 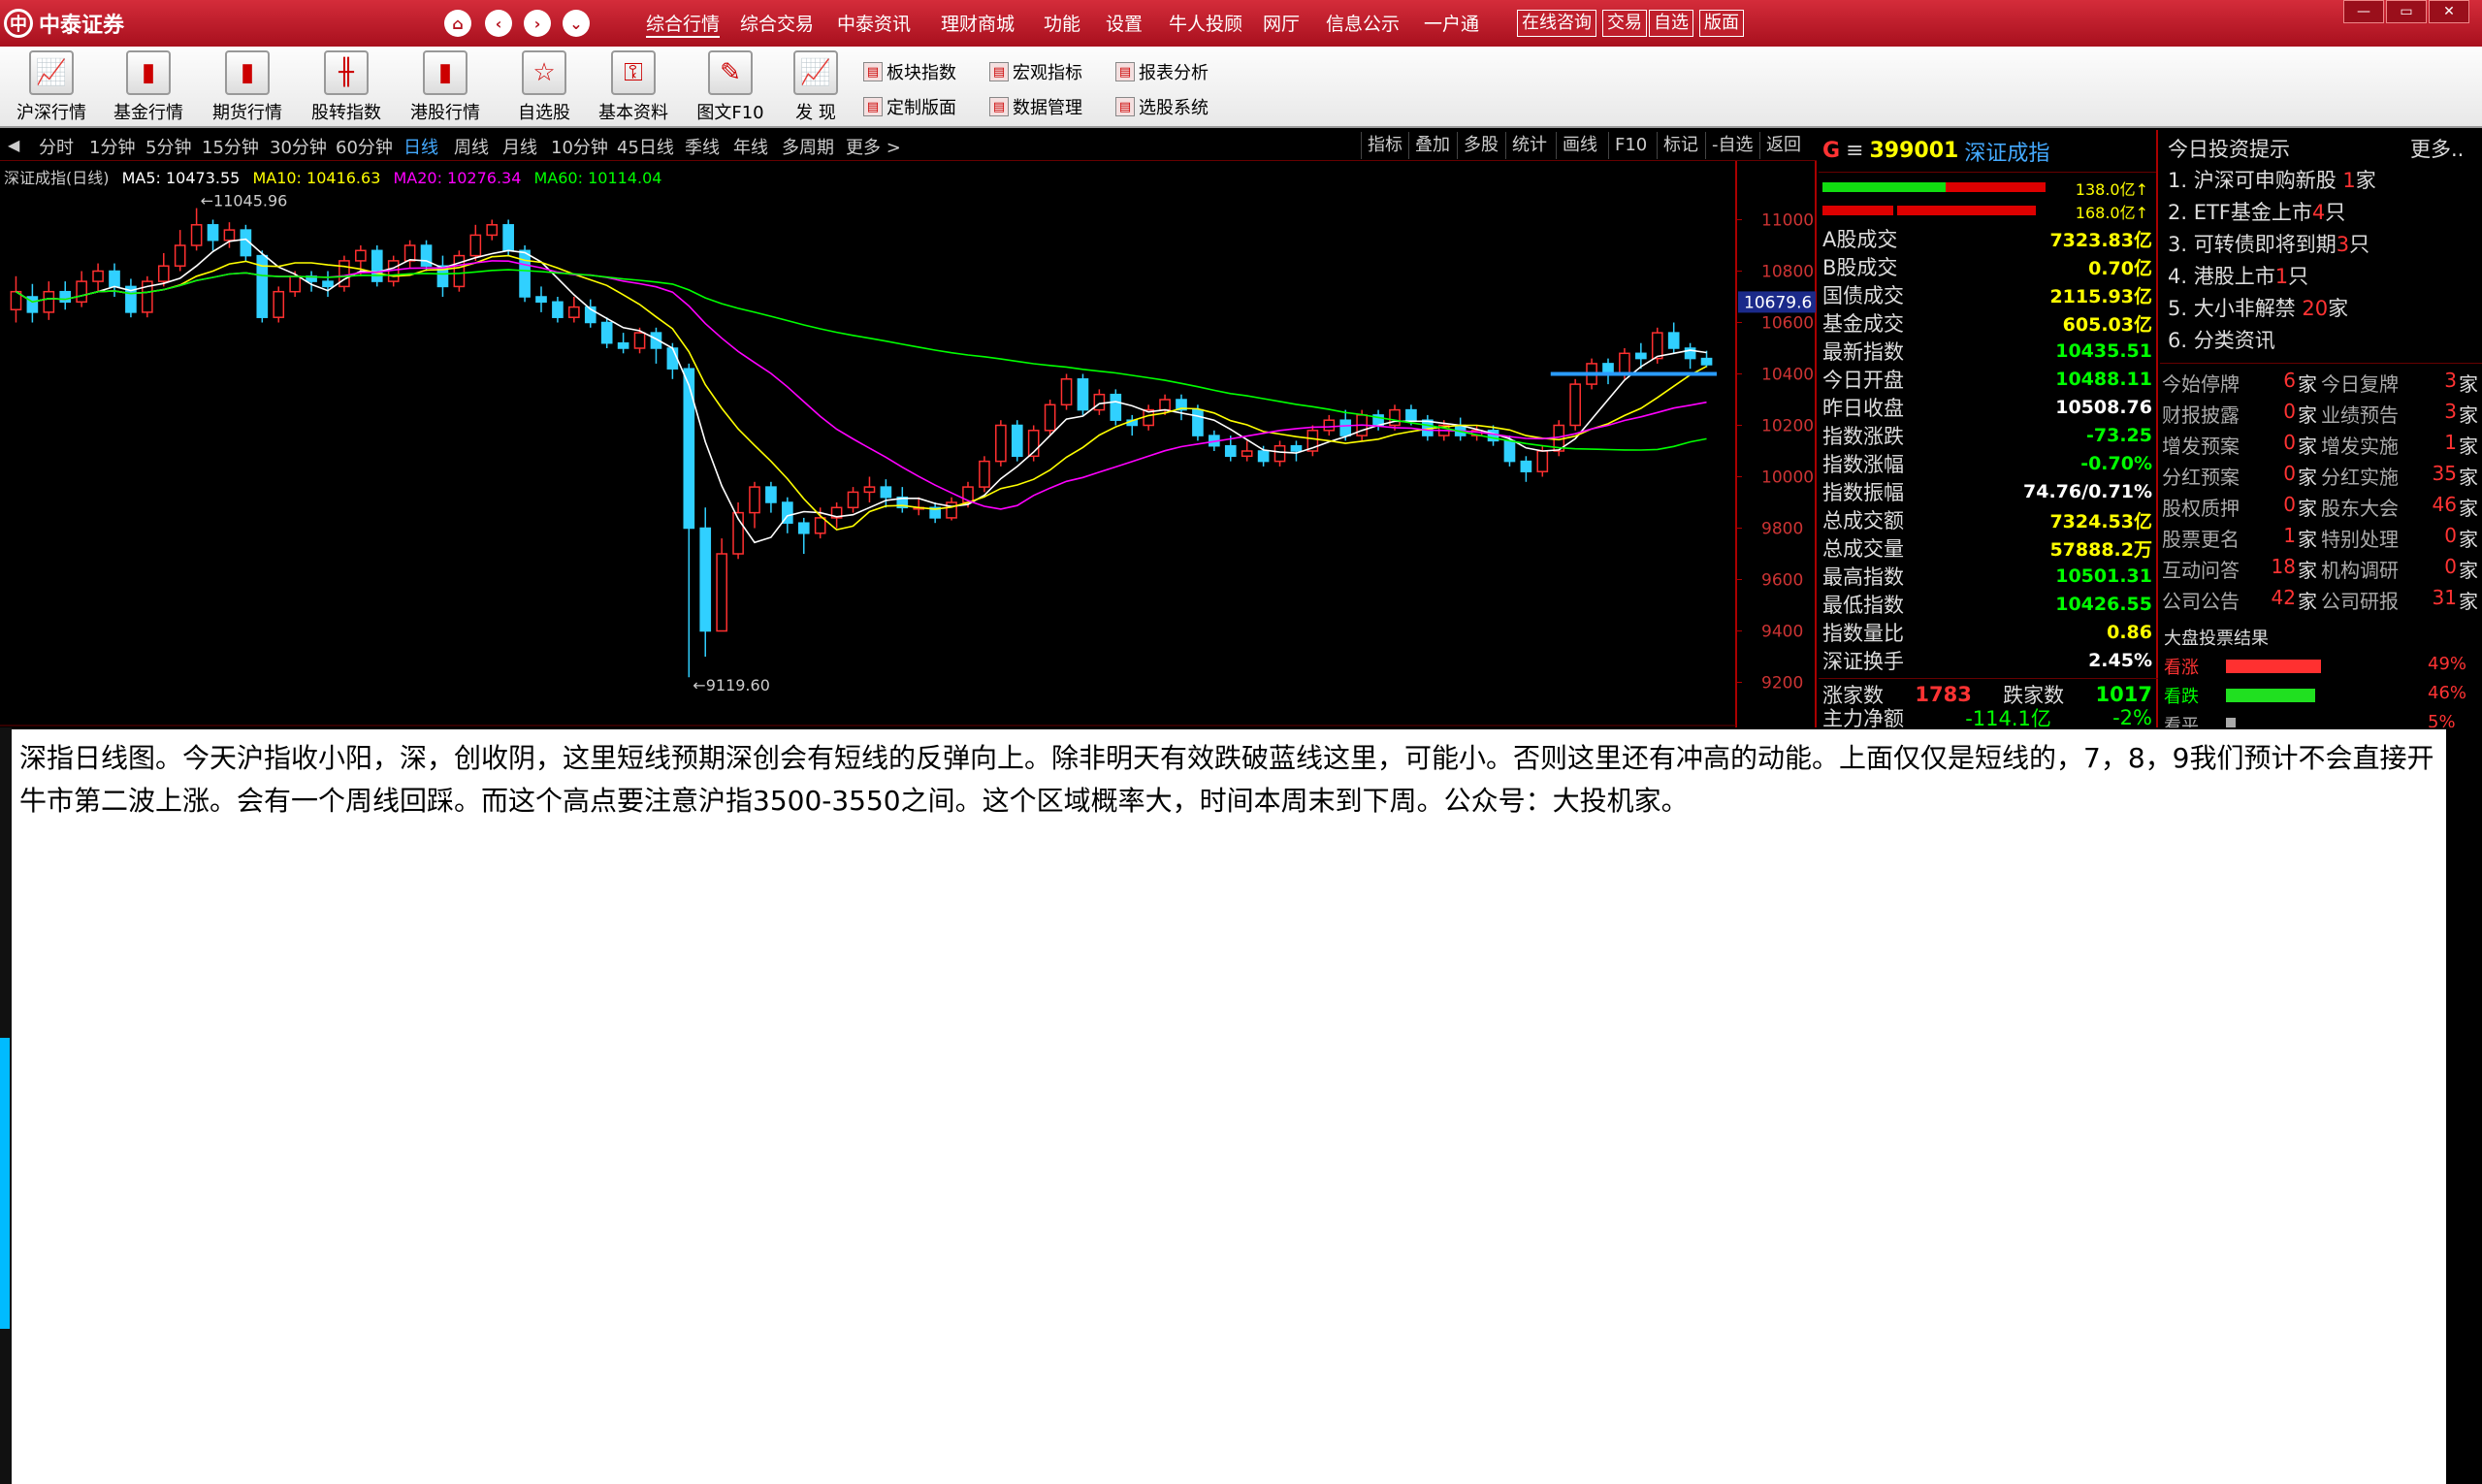 I want to click on toolbar-3: ╫ 股转指数, so click(x=346, y=88).